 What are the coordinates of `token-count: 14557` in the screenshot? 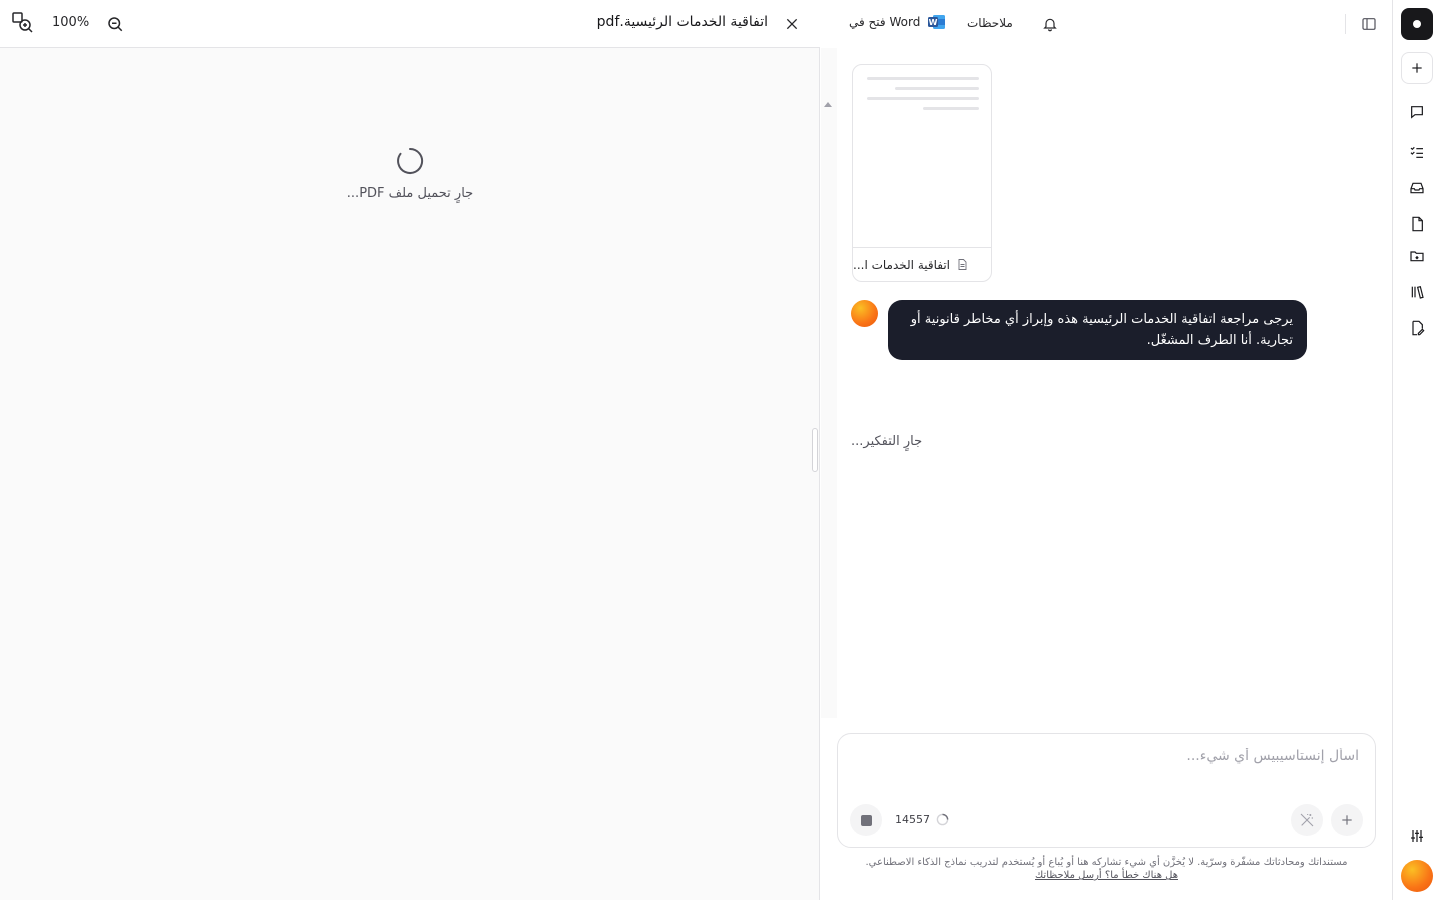 It's located at (912, 819).